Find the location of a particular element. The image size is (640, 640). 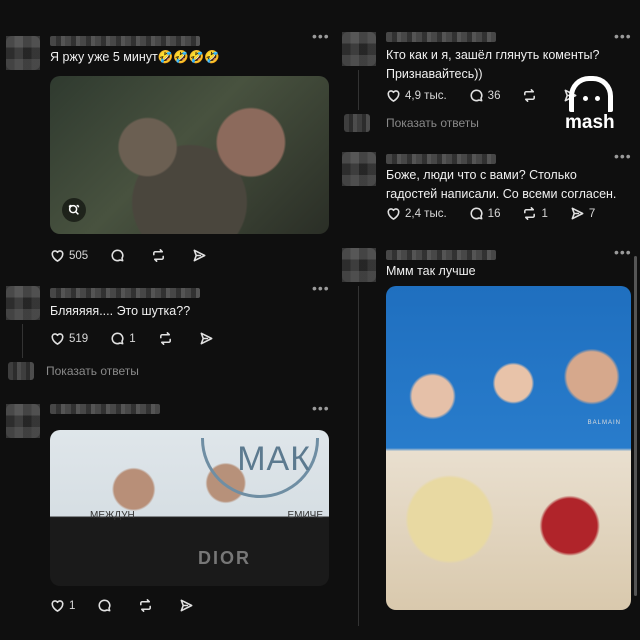

like-count: 1 is located at coordinates (72, 605).